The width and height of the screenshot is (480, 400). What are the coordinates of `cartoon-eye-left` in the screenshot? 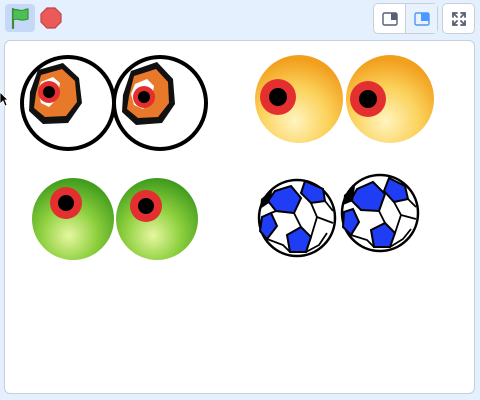 It's located at (68, 103).